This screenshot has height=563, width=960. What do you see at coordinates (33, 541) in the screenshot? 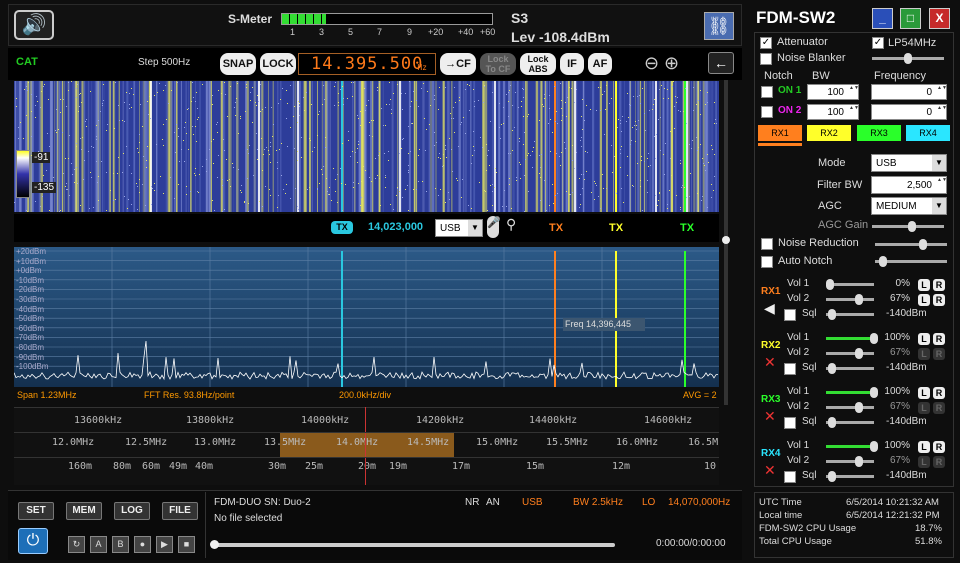
I see `power-icon: ⏻` at bounding box center [33, 541].